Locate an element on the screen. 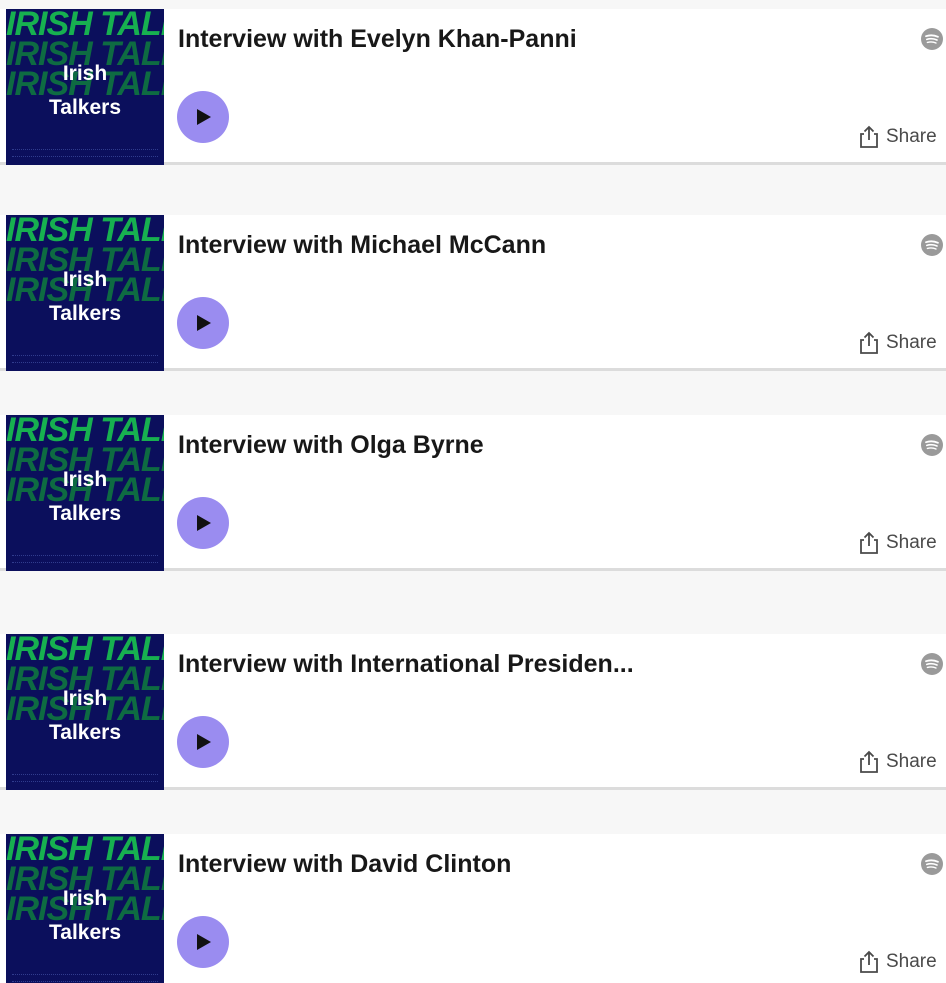 Image resolution: width=946 pixels, height=983 pixels. episode-title: Interview with Michael McCann is located at coordinates (362, 245).